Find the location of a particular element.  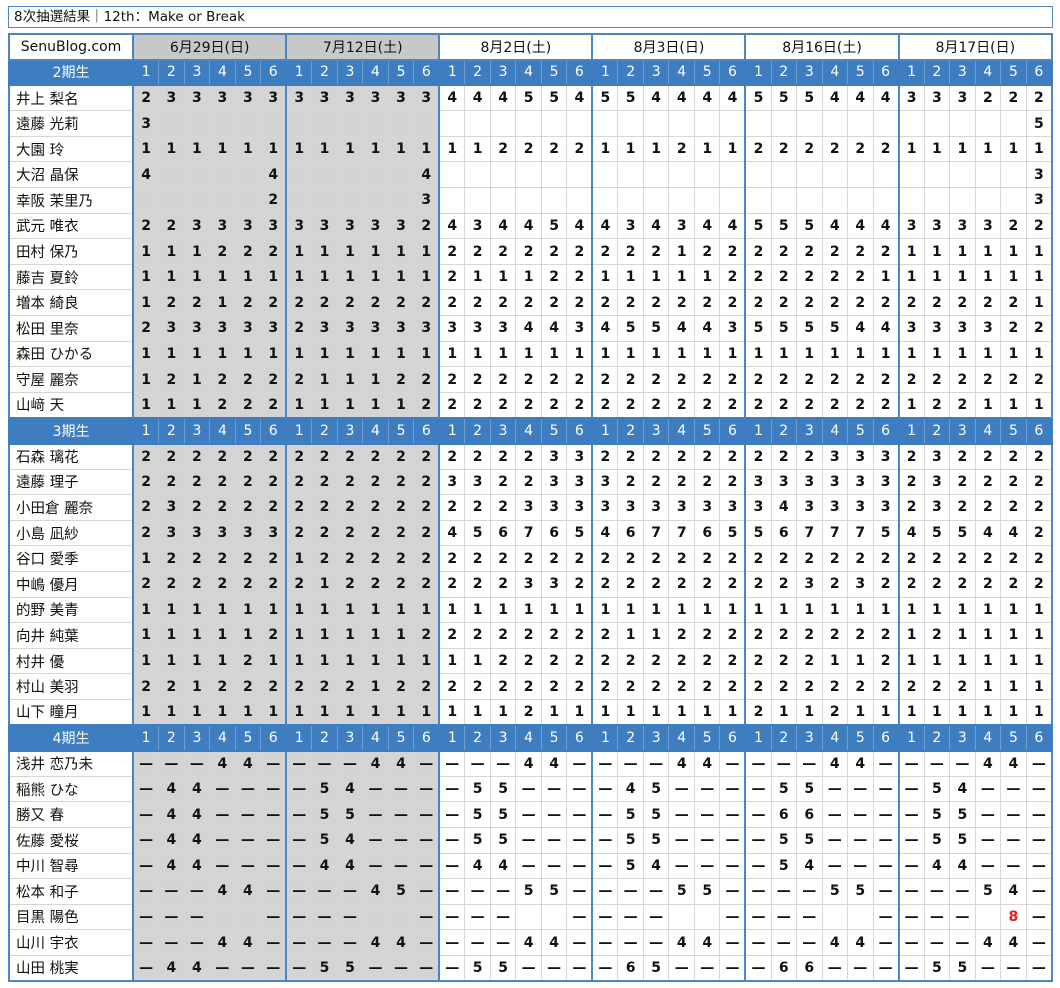

part-number: 5 is located at coordinates (1013, 738).